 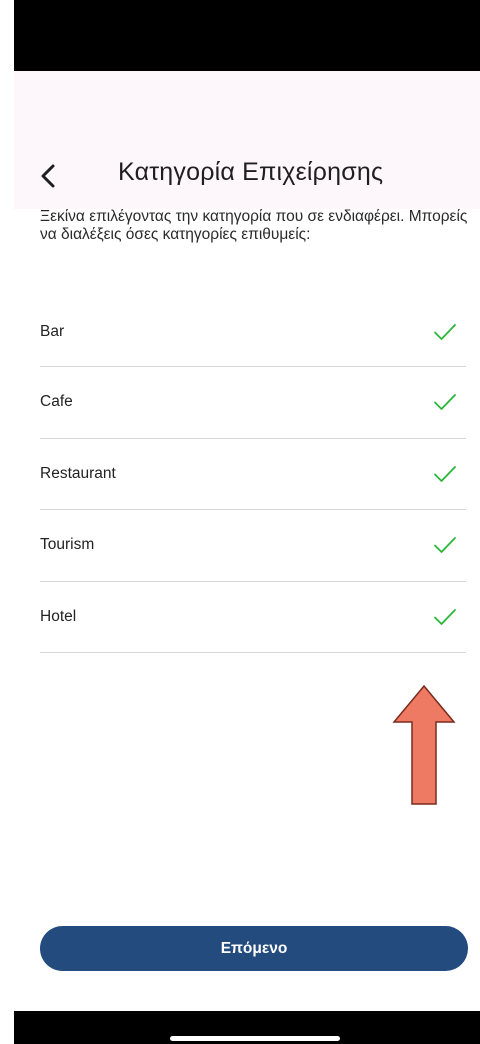 I want to click on page-title: Κατηγορία Επιχείρησης, so click(x=251, y=172).